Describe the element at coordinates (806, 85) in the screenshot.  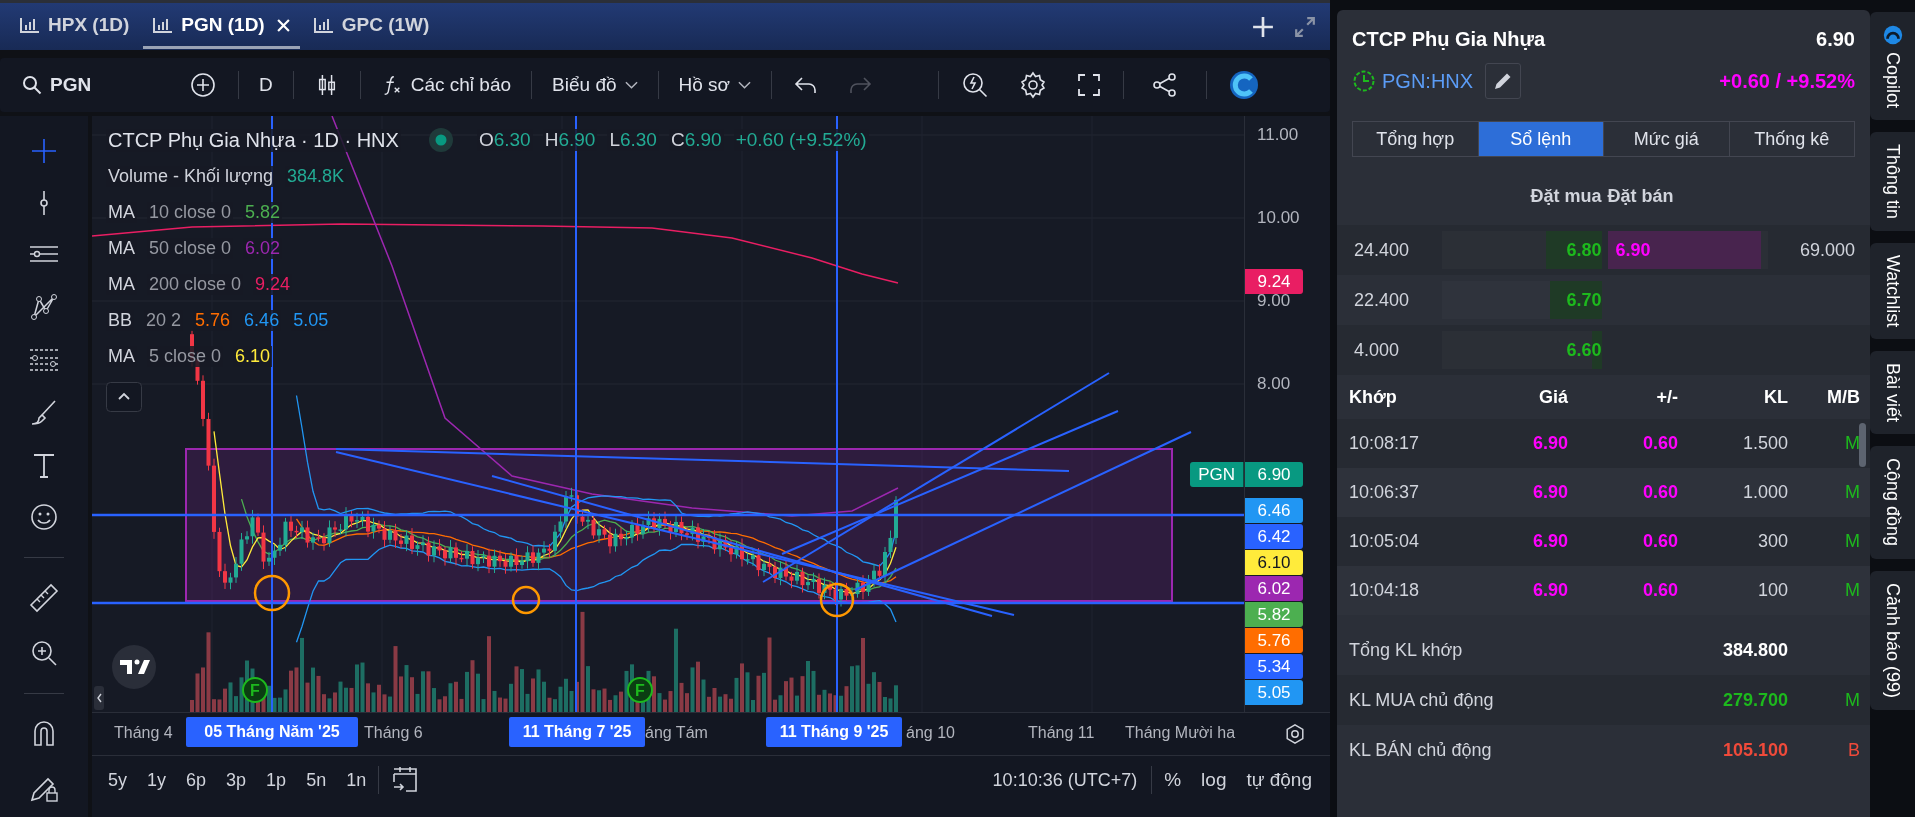
I see `undo-icon` at that location.